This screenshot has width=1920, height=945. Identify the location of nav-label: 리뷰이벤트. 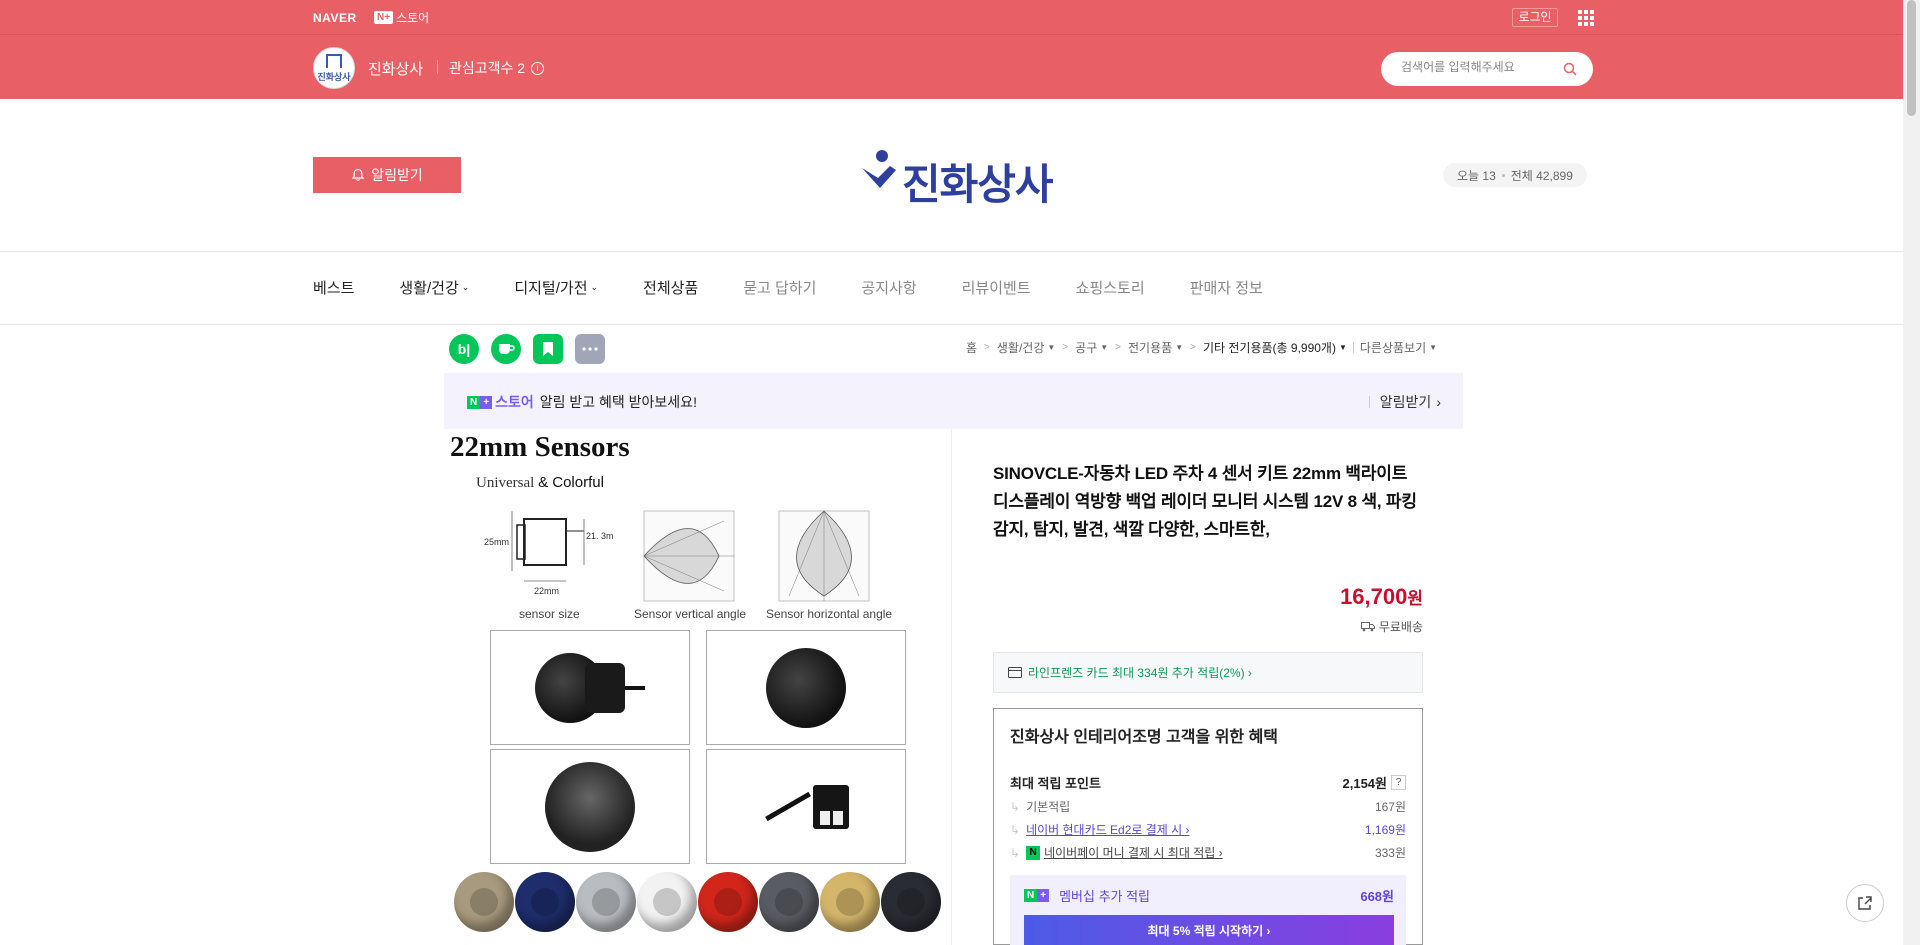
(996, 288).